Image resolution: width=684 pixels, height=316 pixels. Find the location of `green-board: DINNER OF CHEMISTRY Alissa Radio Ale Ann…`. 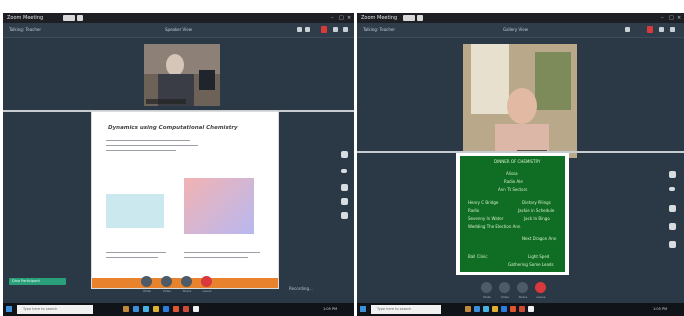

green-board: DINNER OF CHEMISTRY Alissa Radio Ale Ann… is located at coordinates (512, 214).